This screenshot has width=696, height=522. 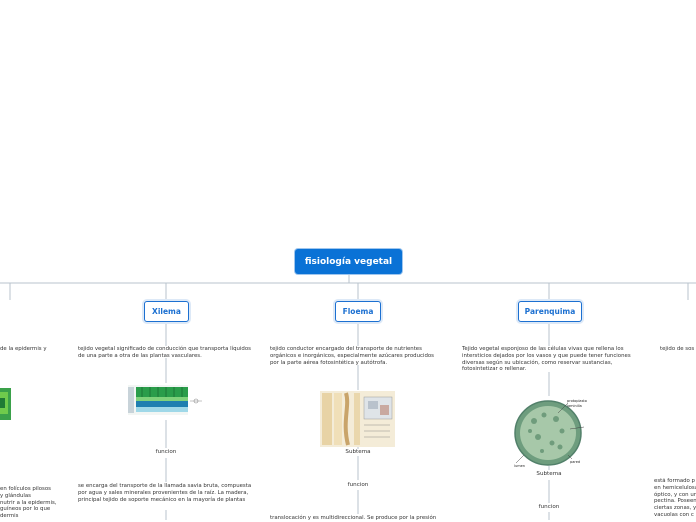 What do you see at coordinates (358, 452) in the screenshot?
I see `floema-subtopic-label: Subtema` at bounding box center [358, 452].